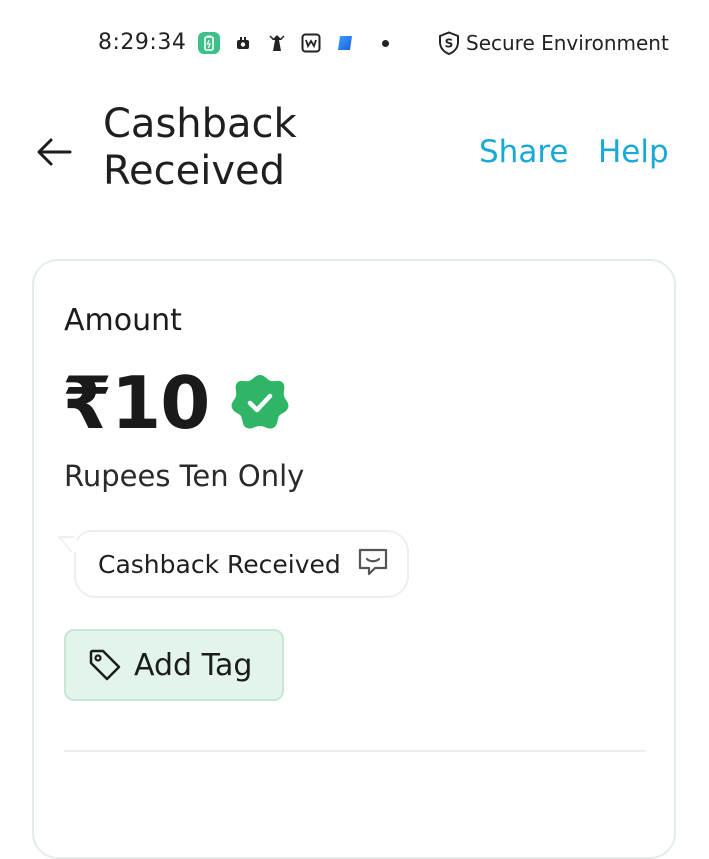 The image size is (709, 859). Describe the element at coordinates (260, 403) in the screenshot. I see `verified-check-icon` at that location.